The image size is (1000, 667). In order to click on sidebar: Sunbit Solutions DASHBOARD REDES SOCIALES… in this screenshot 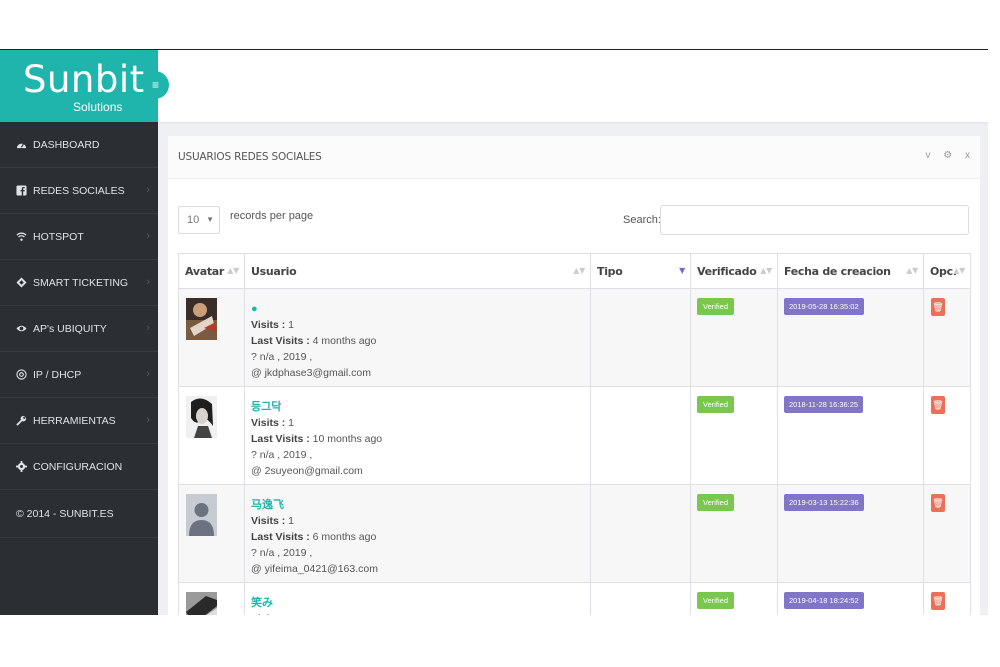, I will do `click(79, 332)`.